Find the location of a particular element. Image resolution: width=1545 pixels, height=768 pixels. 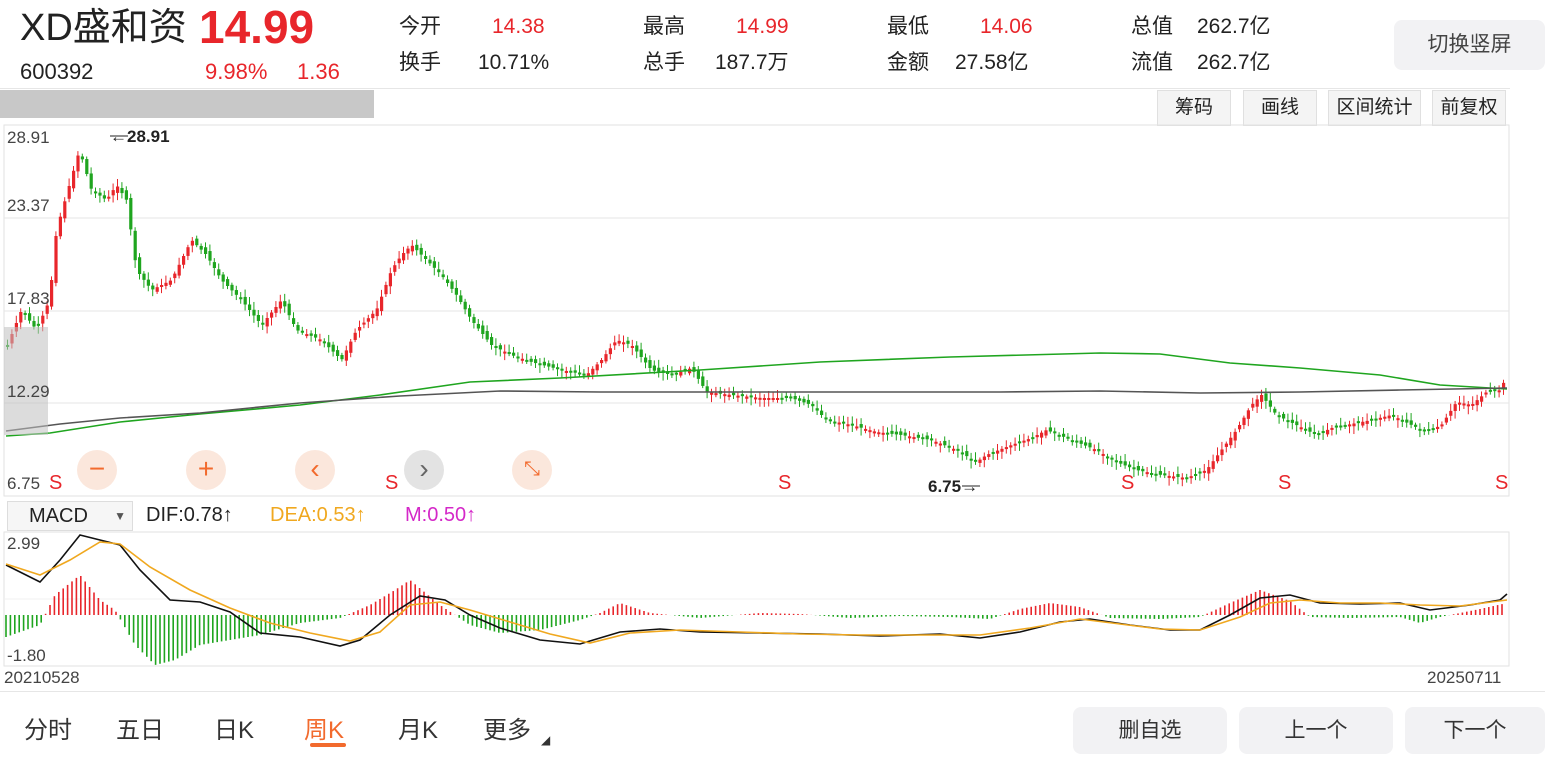

pan-left-button: ‹ is located at coordinates (315, 470).